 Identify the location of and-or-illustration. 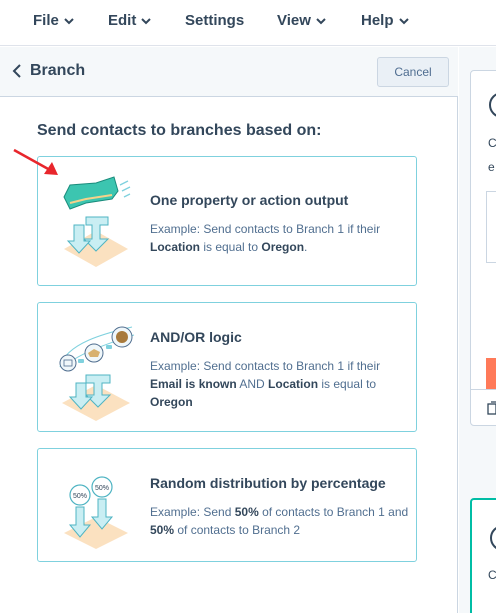
(97, 373).